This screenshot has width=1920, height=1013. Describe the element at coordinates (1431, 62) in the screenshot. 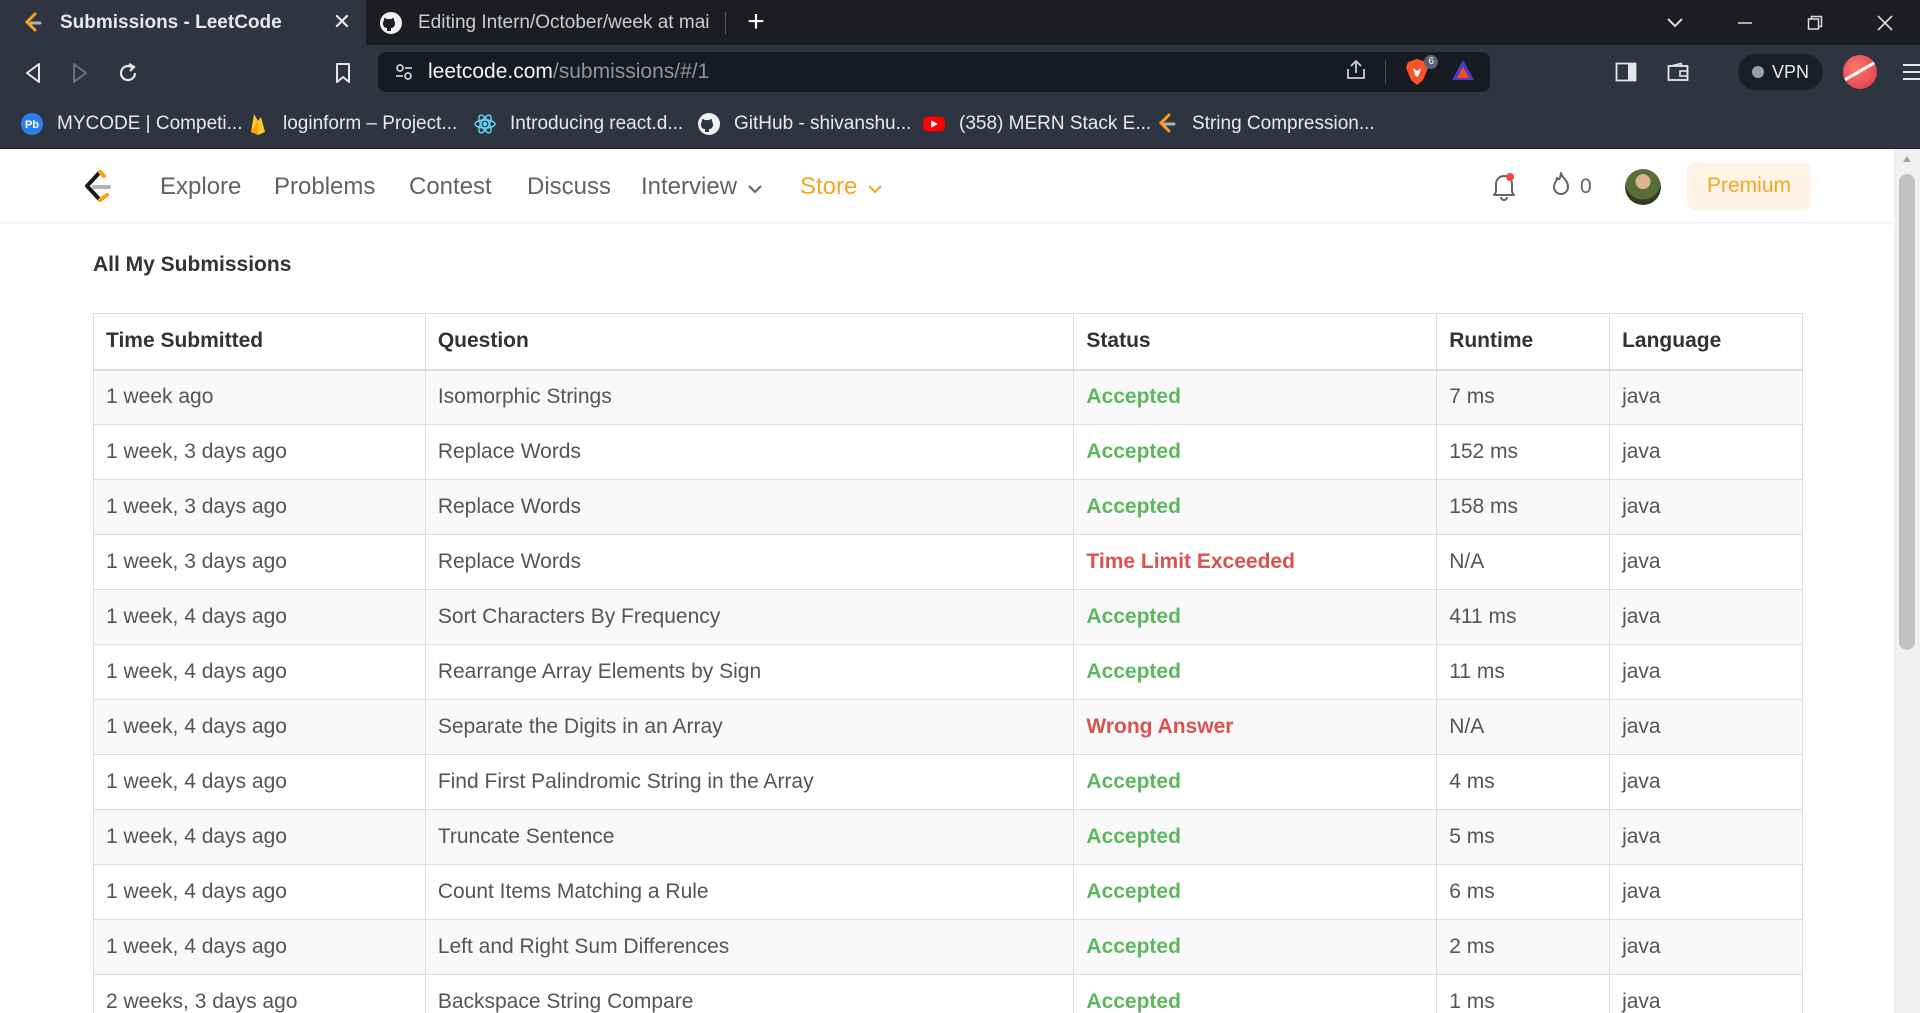

I see `shields-count-badge: 6` at that location.